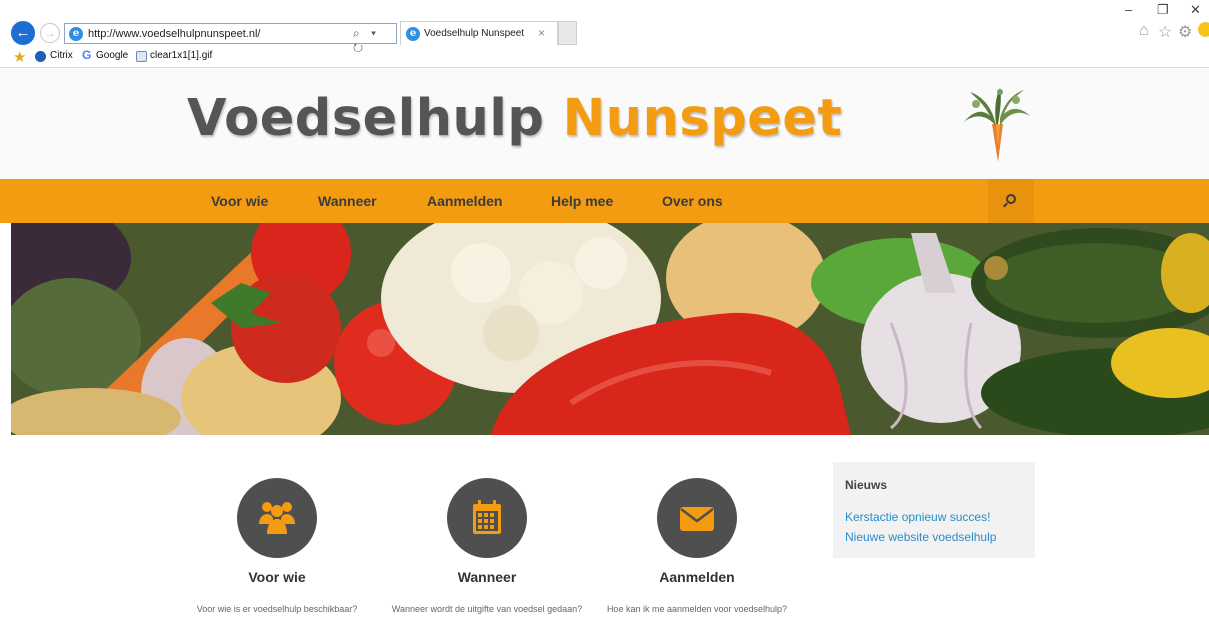  What do you see at coordinates (366, 118) in the screenshot?
I see `logo-word-voedselhulp: Voedselhulp` at bounding box center [366, 118].